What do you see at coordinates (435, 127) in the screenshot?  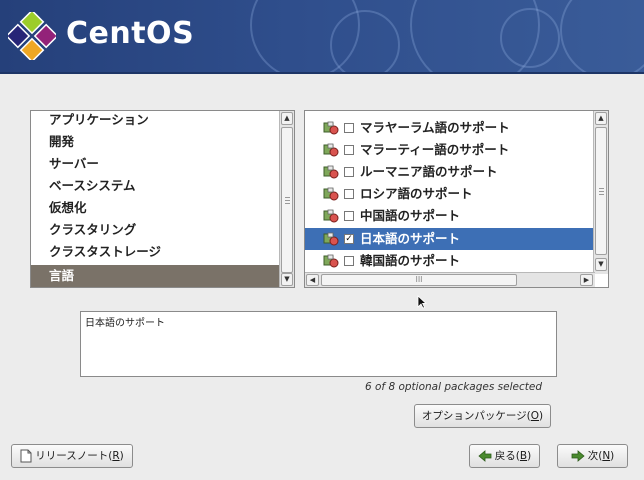 I see `package-label: マラヤーラム語のサポート` at bounding box center [435, 127].